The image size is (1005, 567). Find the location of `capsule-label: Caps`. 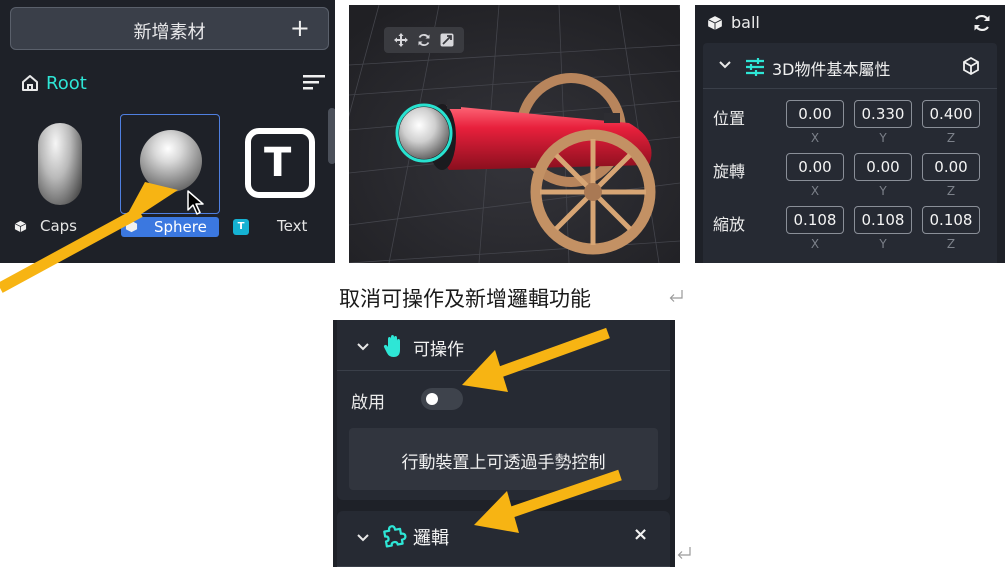

capsule-label: Caps is located at coordinates (59, 226).